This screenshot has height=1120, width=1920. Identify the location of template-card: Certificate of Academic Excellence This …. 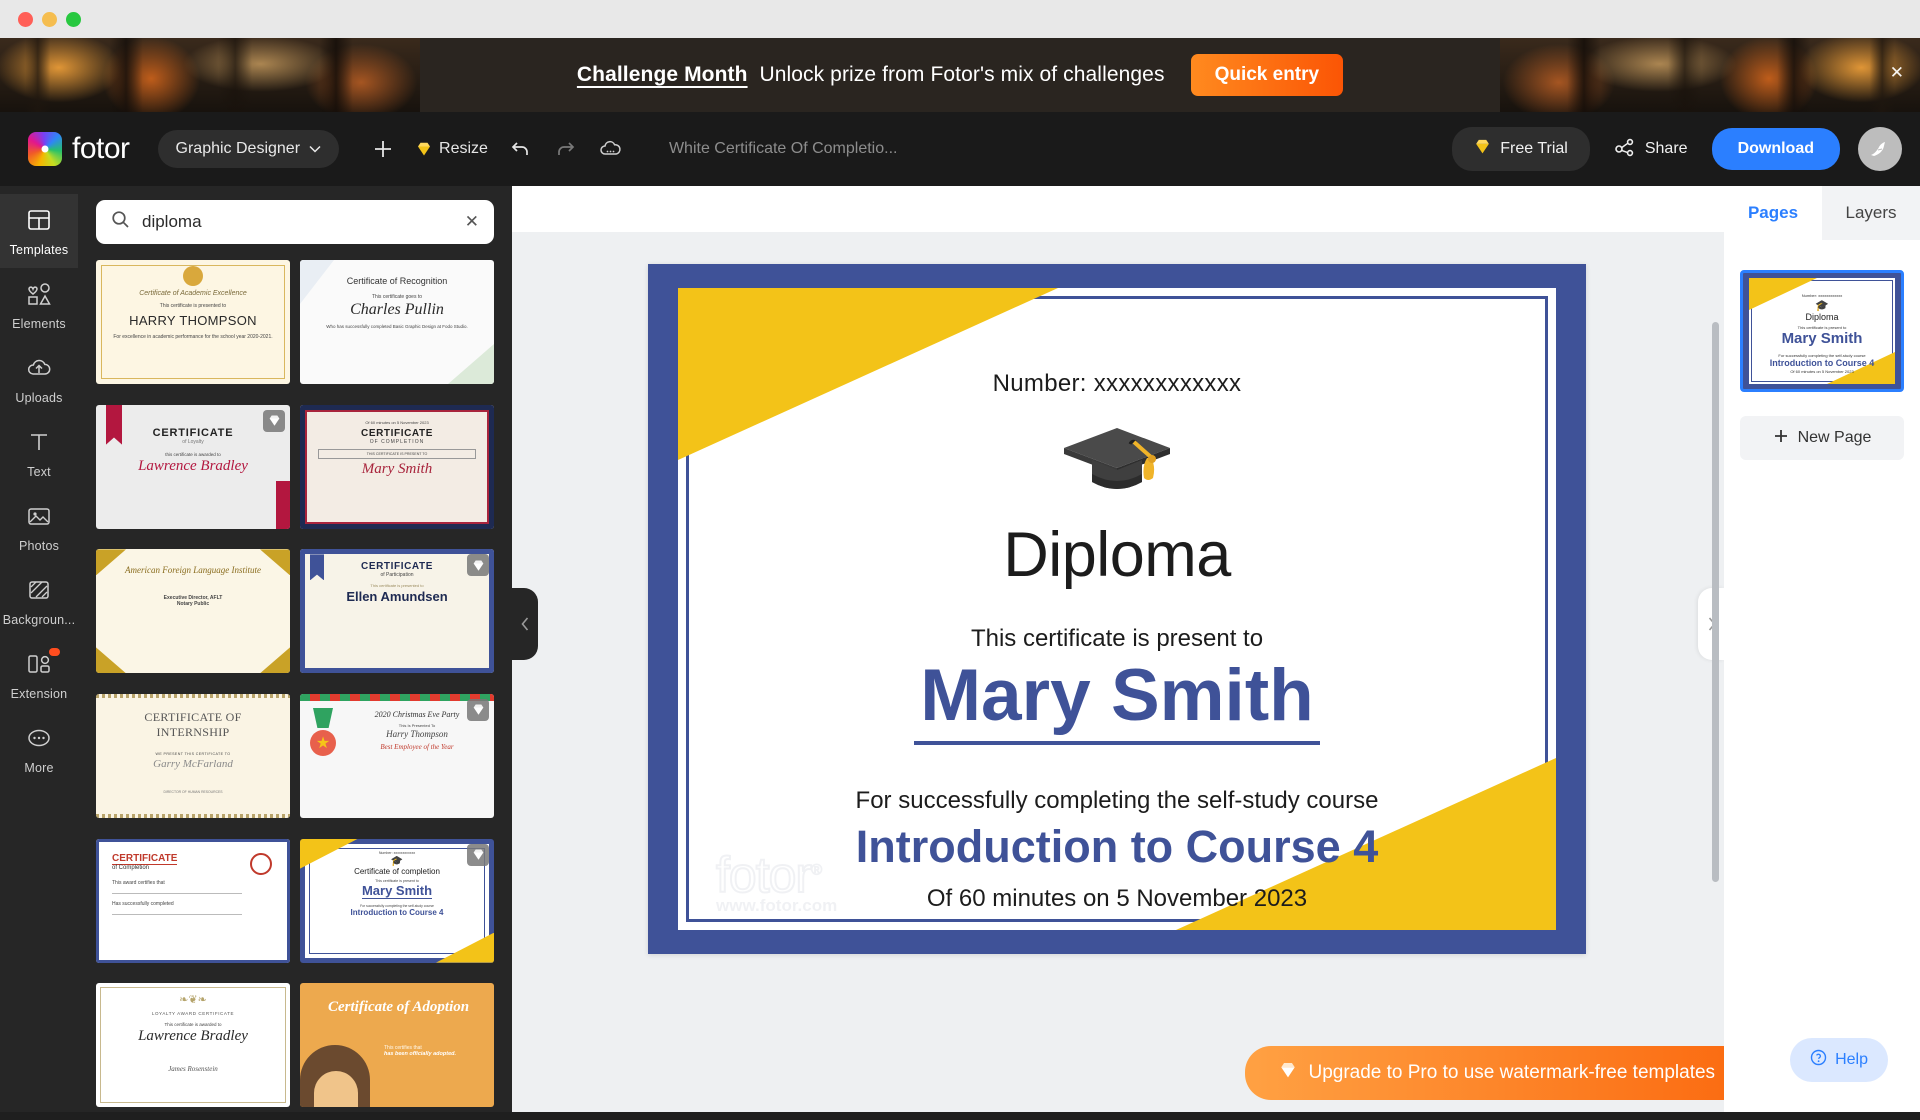
(193, 322).